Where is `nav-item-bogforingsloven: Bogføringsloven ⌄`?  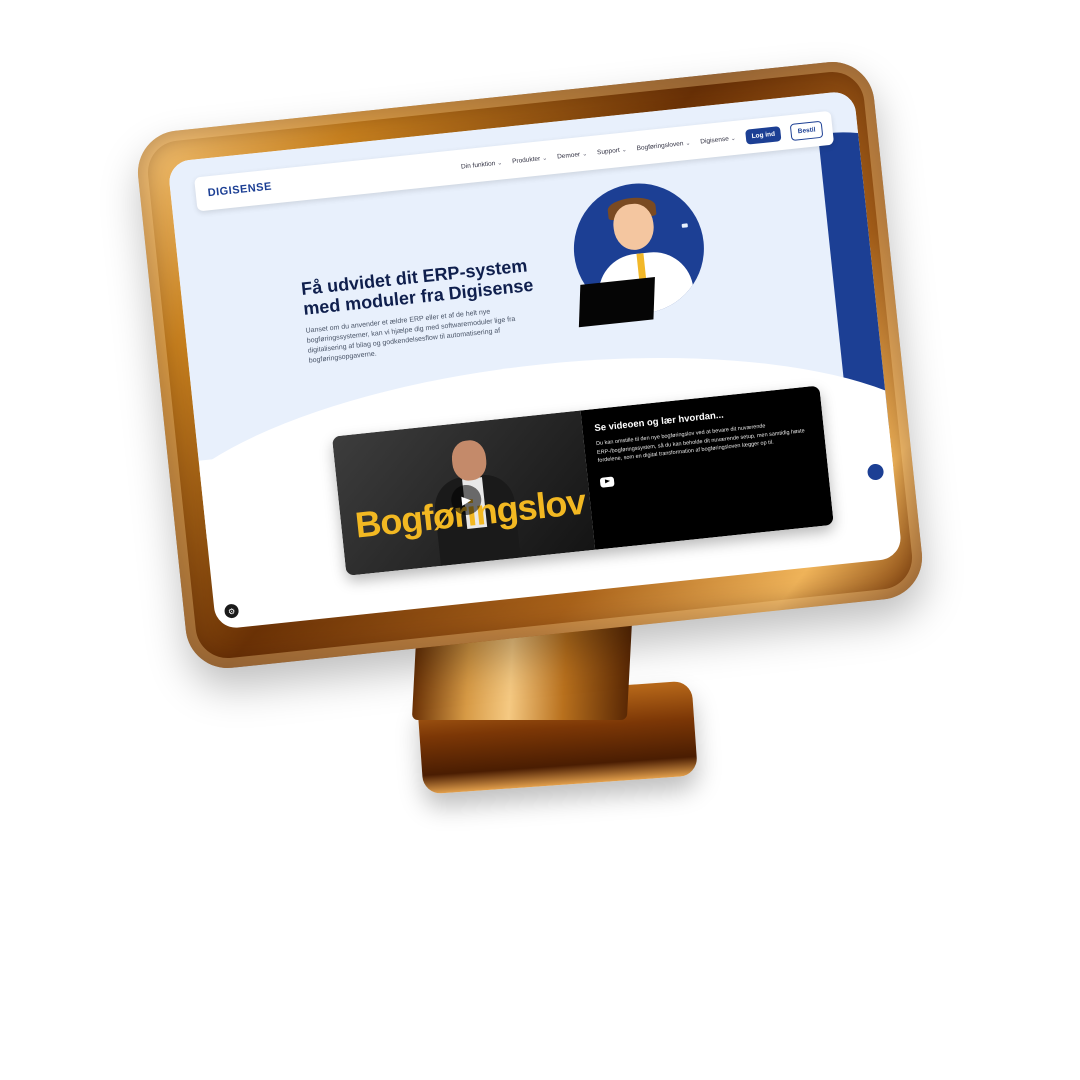
nav-item-bogforingsloven: Bogføringsloven ⌄ is located at coordinates (663, 145).